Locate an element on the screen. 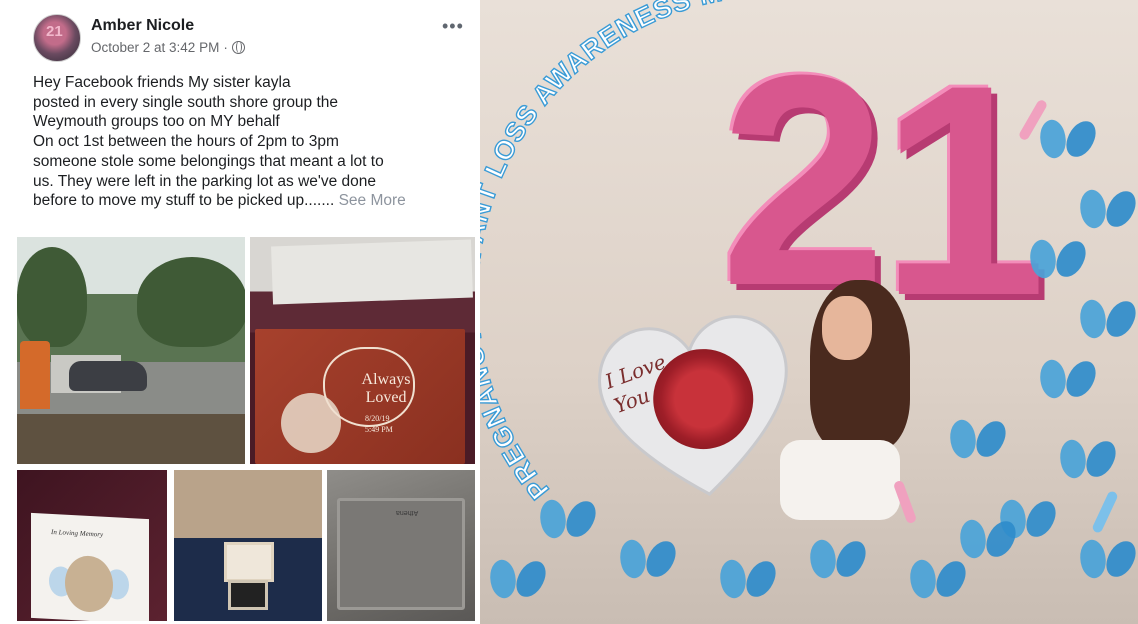 This screenshot has width=1138, height=624. book-date-block: 8/20/19 5:49 PM is located at coordinates (379, 424).